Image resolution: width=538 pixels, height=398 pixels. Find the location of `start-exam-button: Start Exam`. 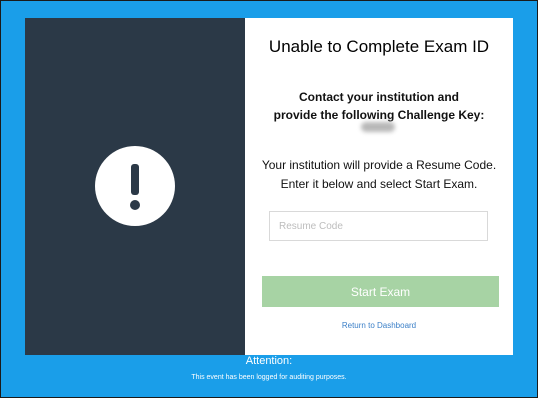

start-exam-button: Start Exam is located at coordinates (380, 291).